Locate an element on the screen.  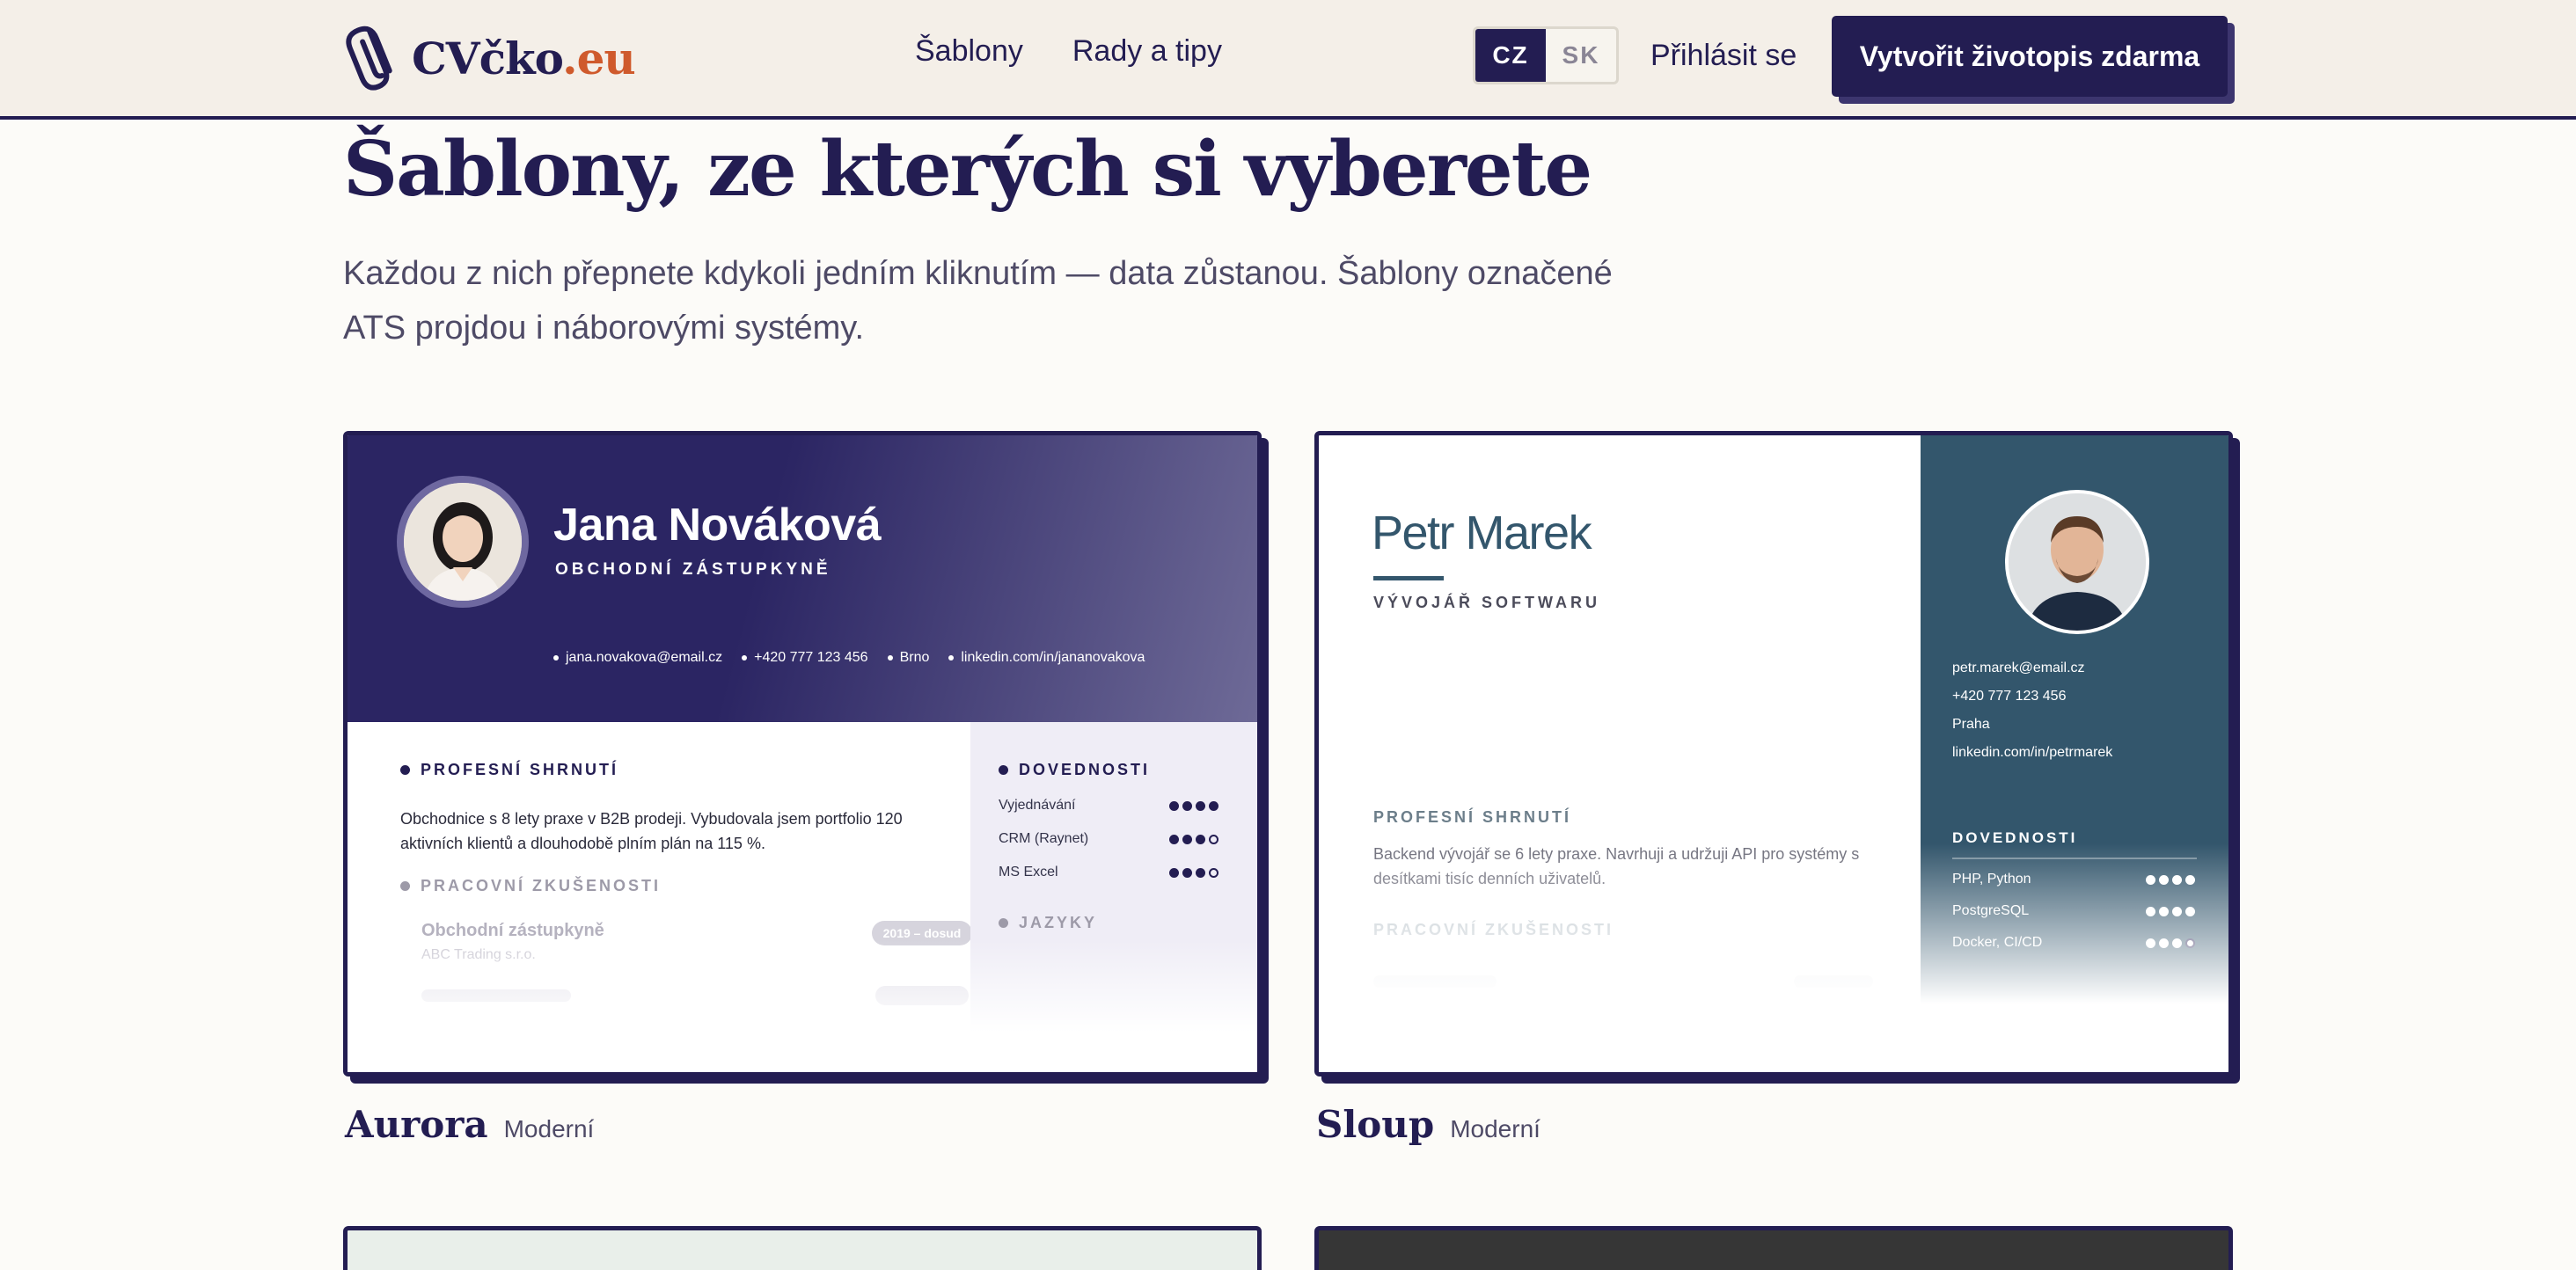
aurora-contact-linkedin: linkedin.com/in/jananovakova is located at coordinates (1046, 658).